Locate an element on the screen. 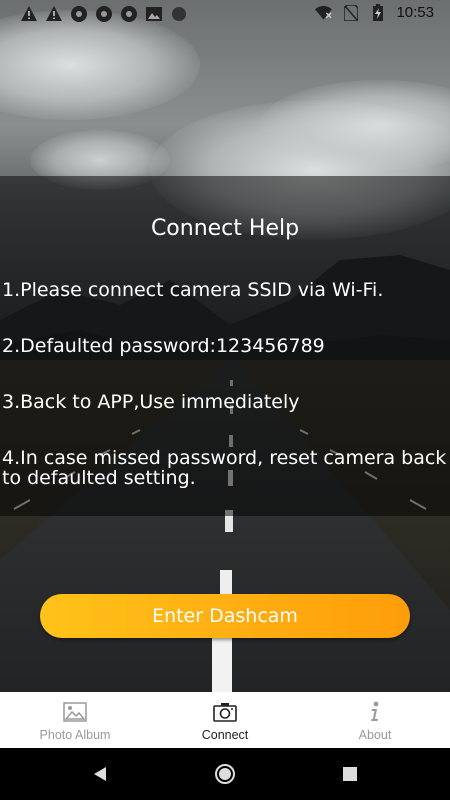  no-sim-icon is located at coordinates (350, 12).